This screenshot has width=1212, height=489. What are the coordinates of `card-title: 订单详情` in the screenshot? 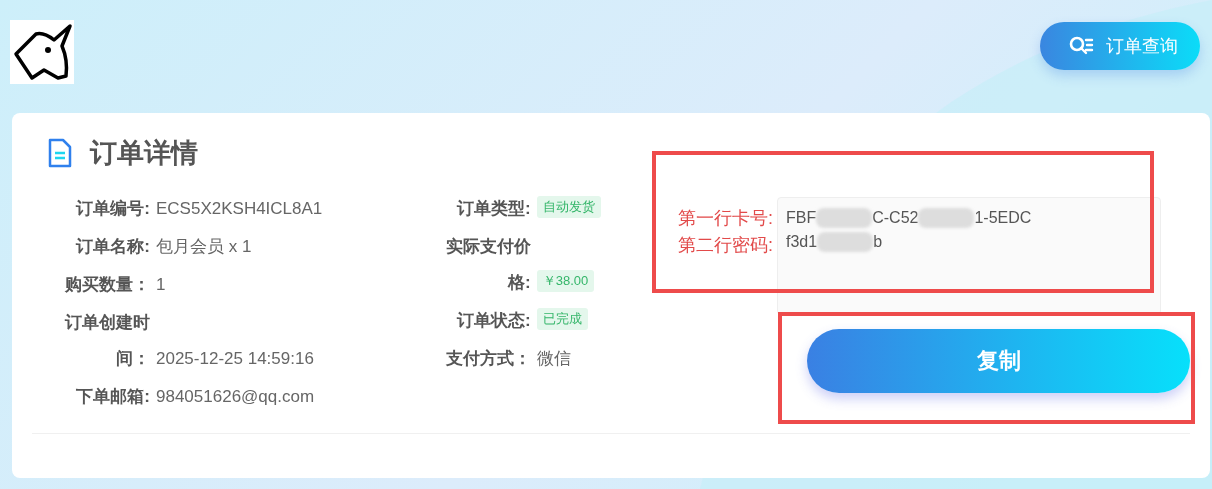 It's located at (144, 153).